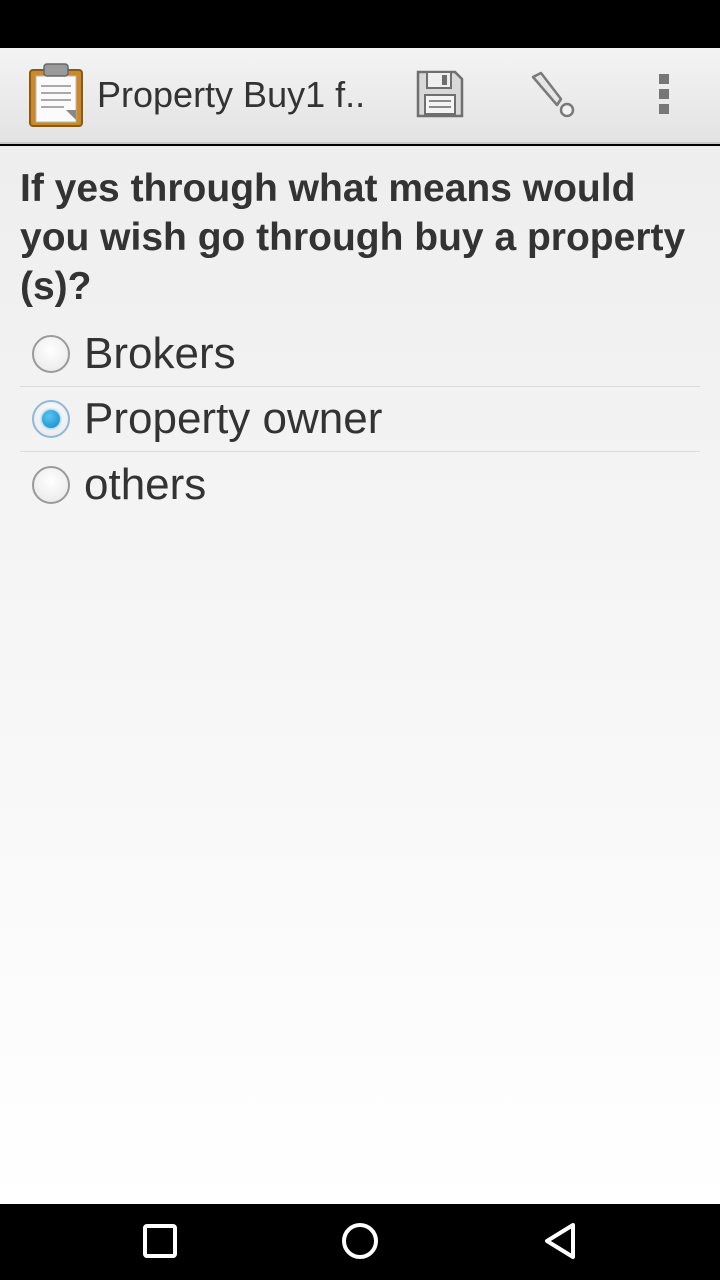 This screenshot has width=720, height=1280. I want to click on back-icon, so click(560, 1243).